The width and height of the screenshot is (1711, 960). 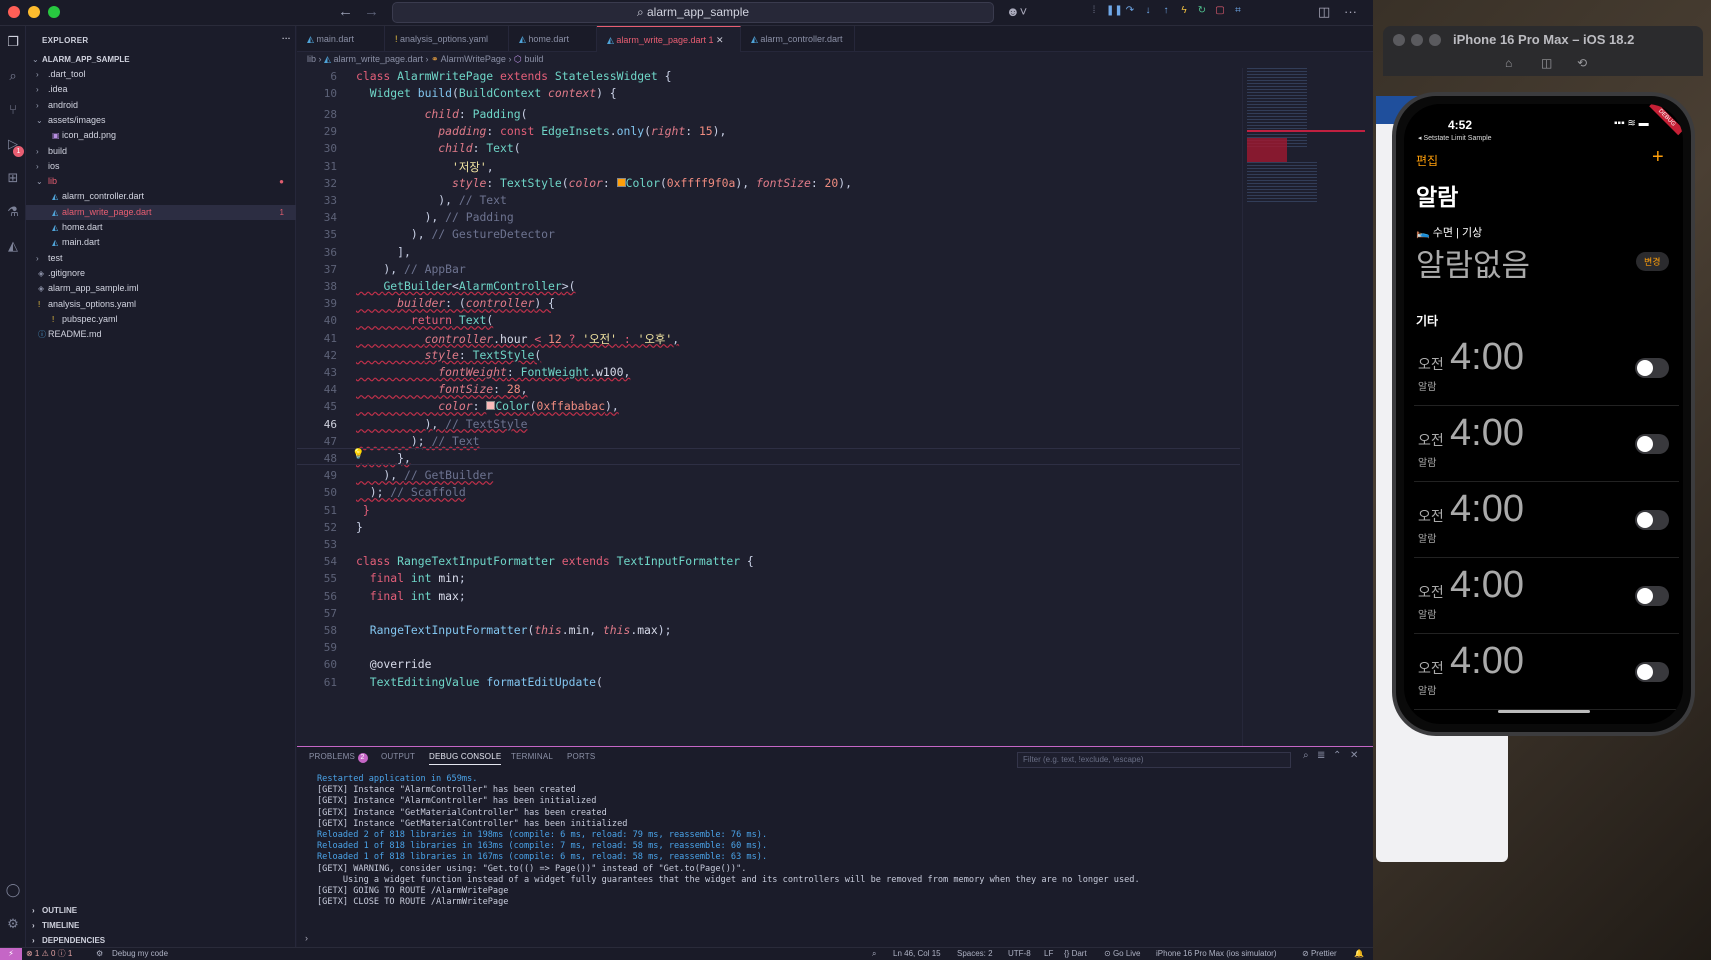 What do you see at coordinates (161, 319) in the screenshot?
I see `tree-item: ! pubspec.yaml` at bounding box center [161, 319].